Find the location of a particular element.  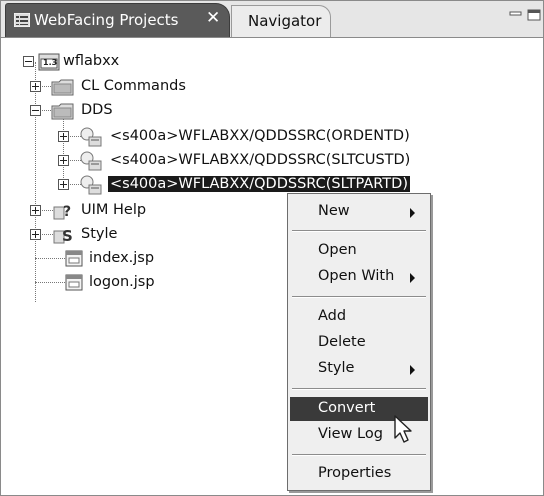

menu-label: Convert is located at coordinates (347, 408).